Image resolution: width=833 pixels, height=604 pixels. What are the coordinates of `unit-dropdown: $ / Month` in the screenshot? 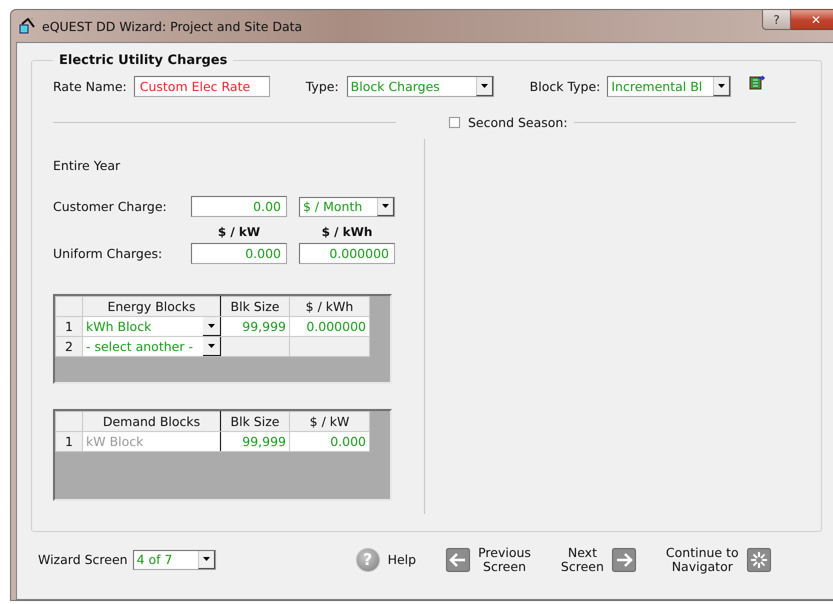 It's located at (347, 206).